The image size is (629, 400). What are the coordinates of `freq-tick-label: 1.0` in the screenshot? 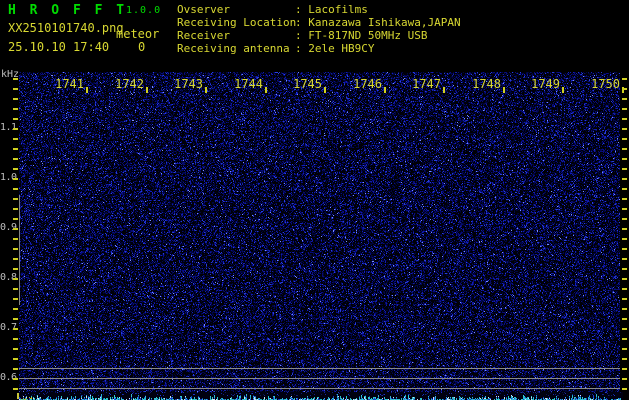 It's located at (8, 177).